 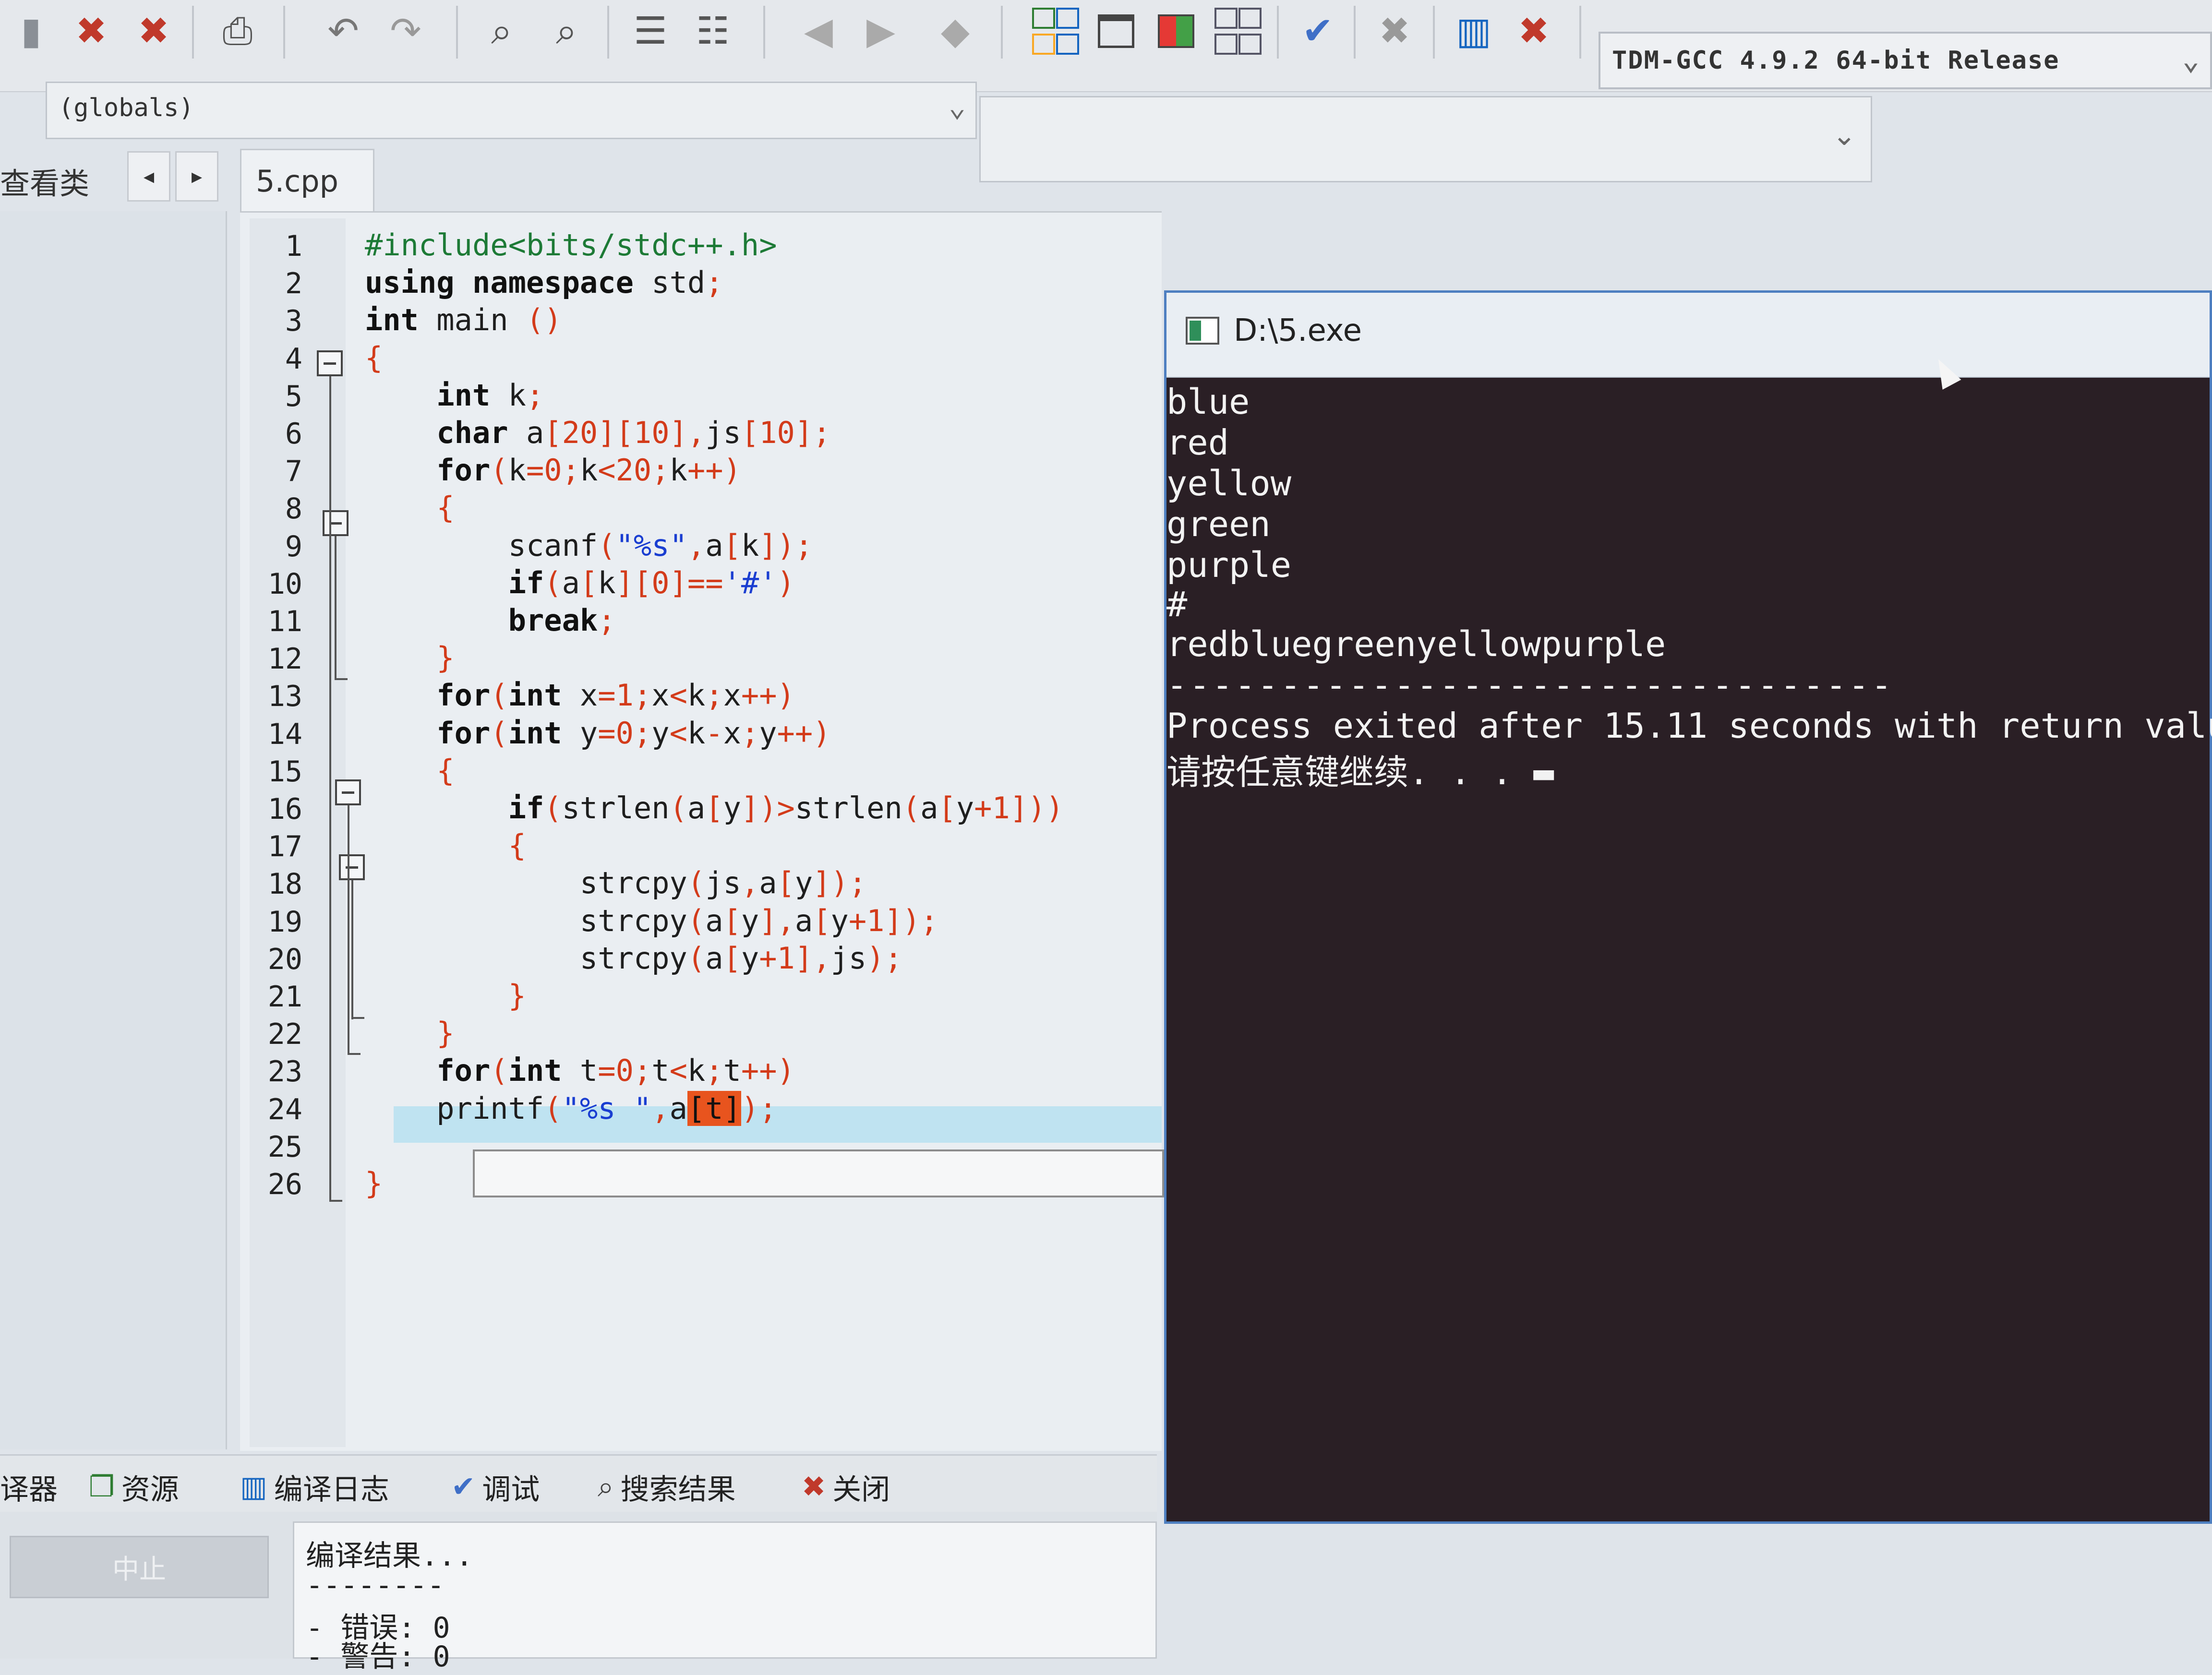 I want to click on scope-select: (globals) ⌄, so click(x=512, y=110).